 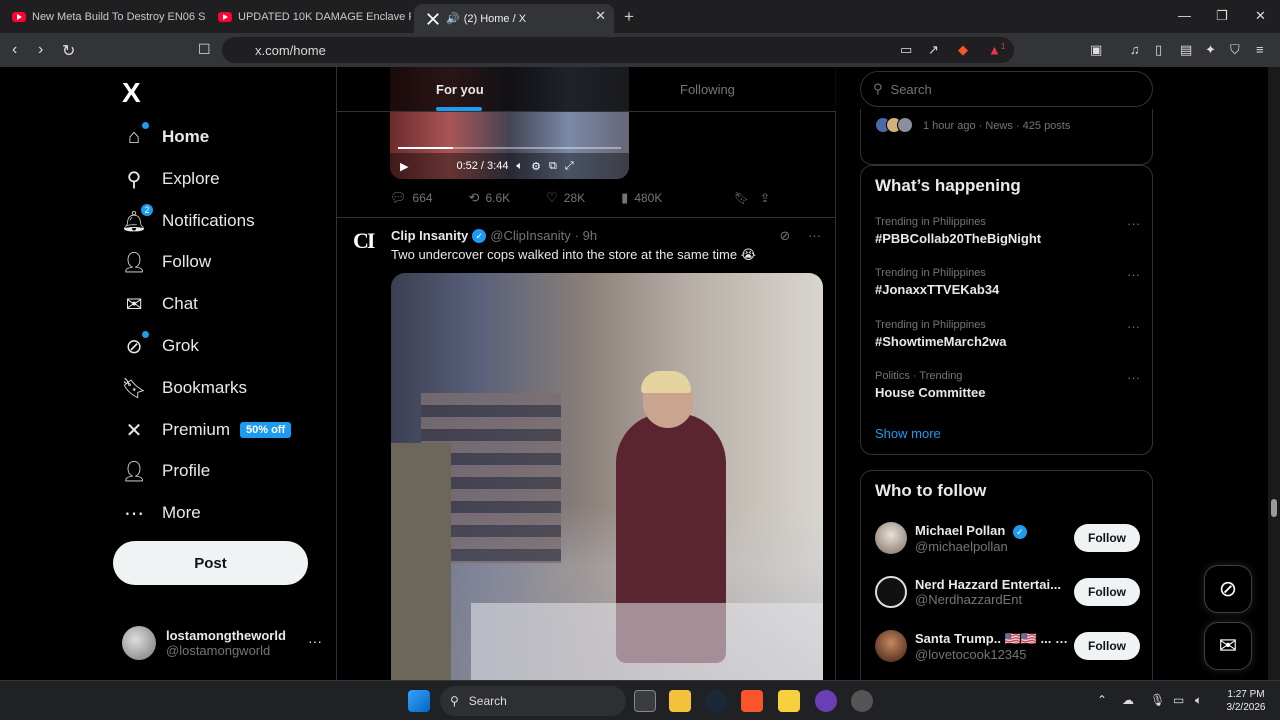 I want to click on nav-chat: ✉ Chat, so click(x=160, y=304).